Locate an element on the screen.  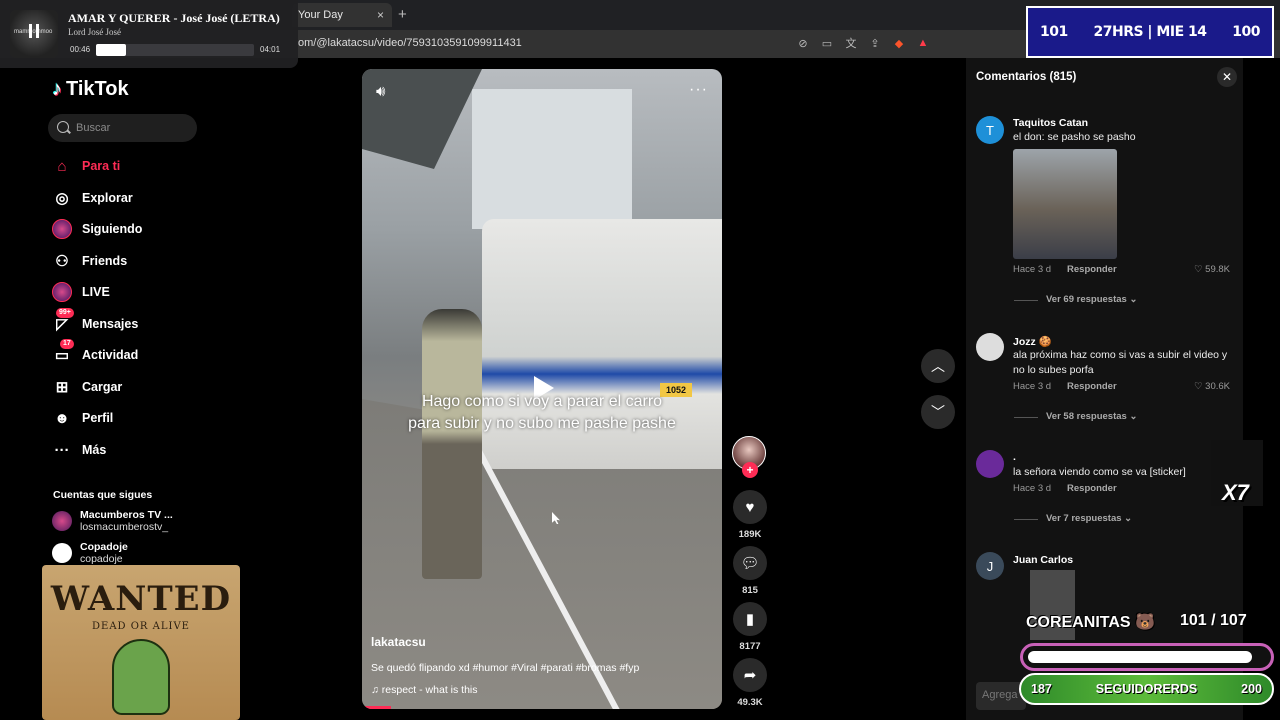
save-button: ▮ is located at coordinates (750, 619).